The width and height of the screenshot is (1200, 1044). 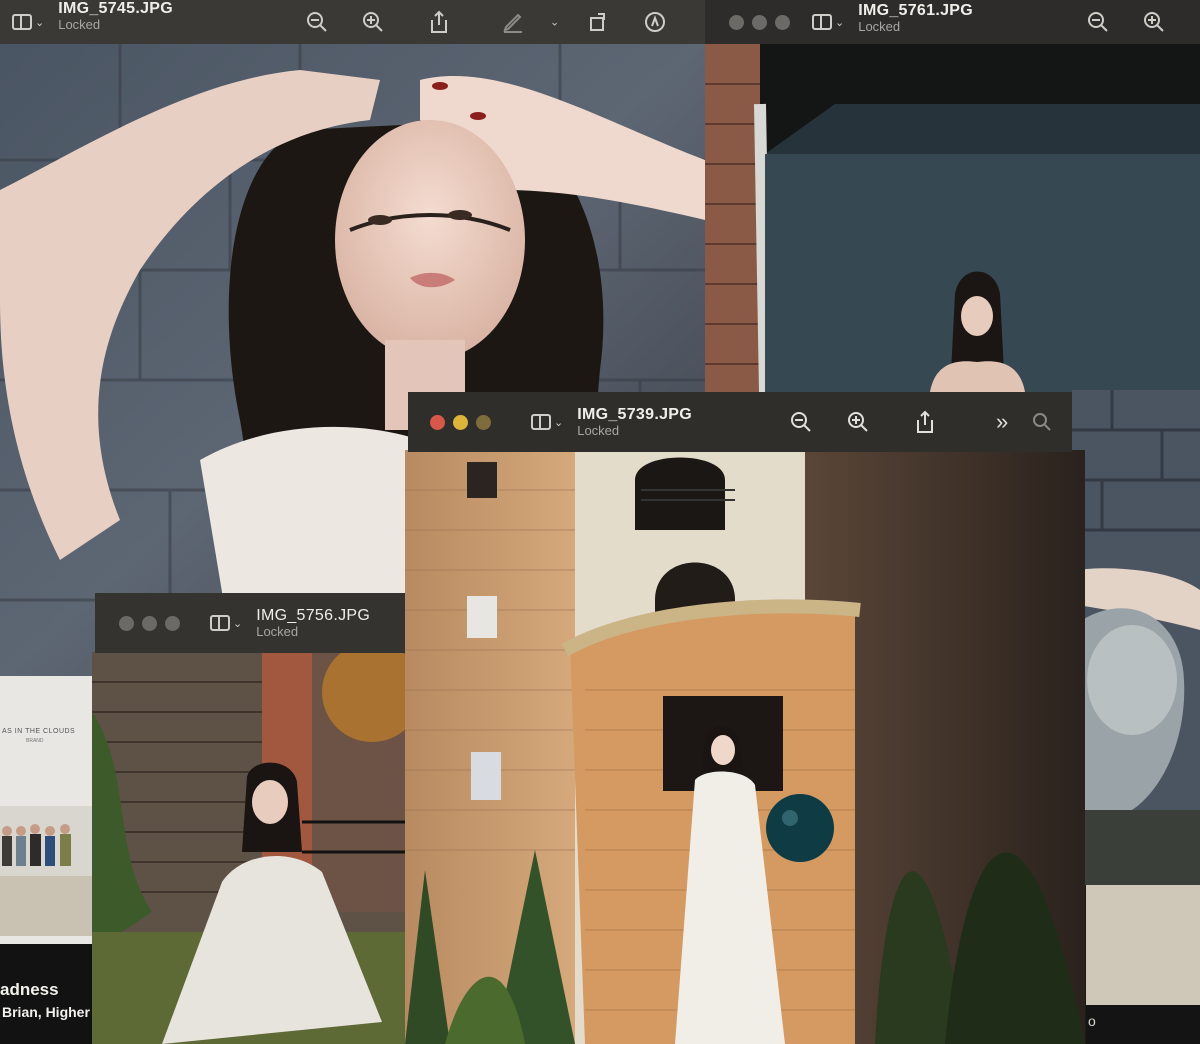 I want to click on window-img-5739: ⌄ IMG_5739.JPG Locked », so click(x=740, y=422).